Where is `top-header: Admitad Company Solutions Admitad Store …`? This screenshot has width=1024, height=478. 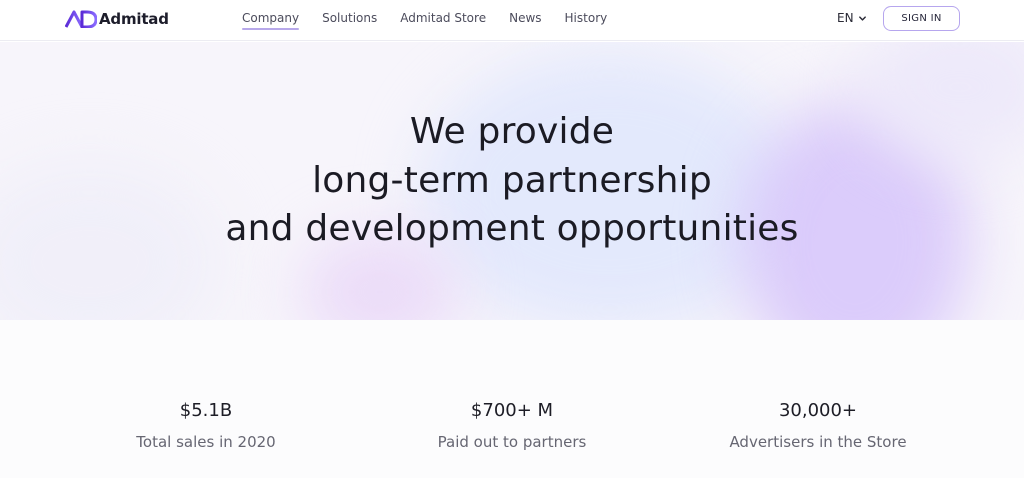
top-header: Admitad Company Solutions Admitad Store … is located at coordinates (512, 20).